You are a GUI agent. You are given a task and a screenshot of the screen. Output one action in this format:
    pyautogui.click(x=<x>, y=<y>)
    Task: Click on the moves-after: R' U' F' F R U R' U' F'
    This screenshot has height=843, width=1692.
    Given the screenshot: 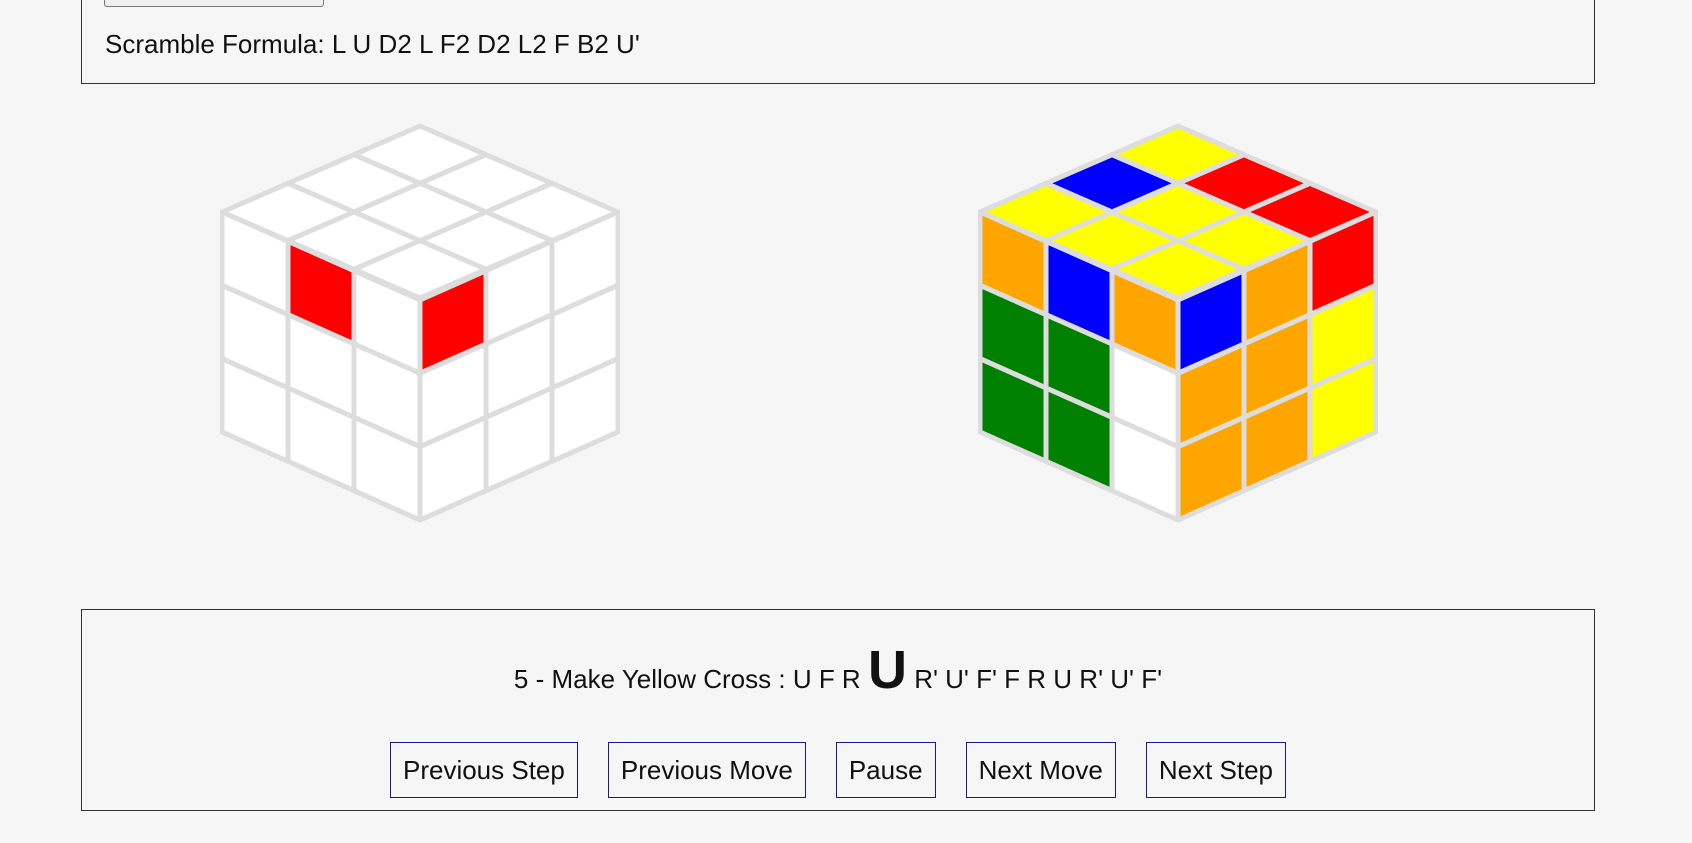 What is the action you would take?
    pyautogui.click(x=1038, y=679)
    